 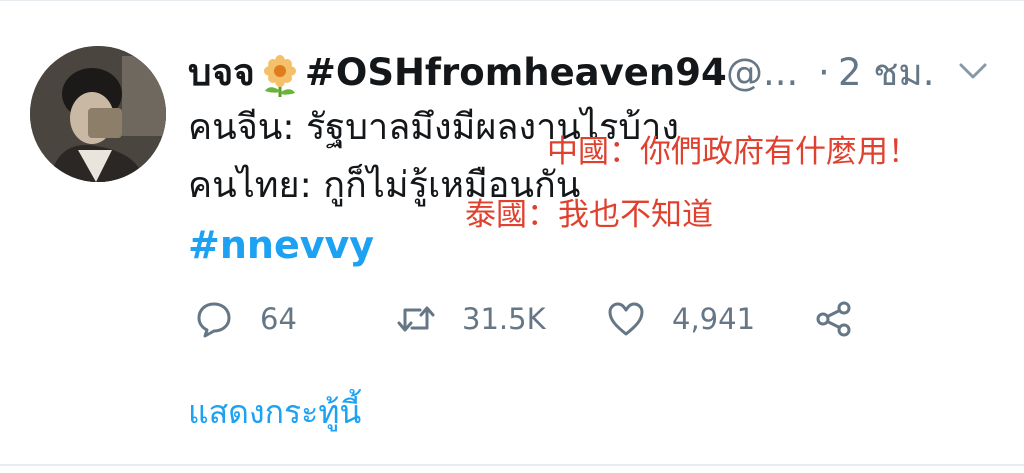 I want to click on name-hashtag: #OSHfromheaven94, so click(x=515, y=72).